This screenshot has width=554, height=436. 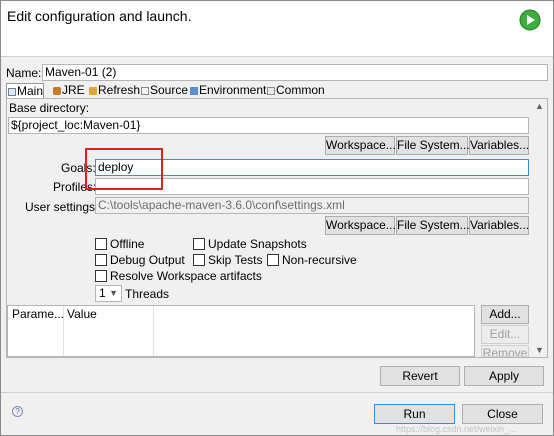 What do you see at coordinates (268, 125) in the screenshot?
I see `base-directory-input: ${project_loc:Maven-01}` at bounding box center [268, 125].